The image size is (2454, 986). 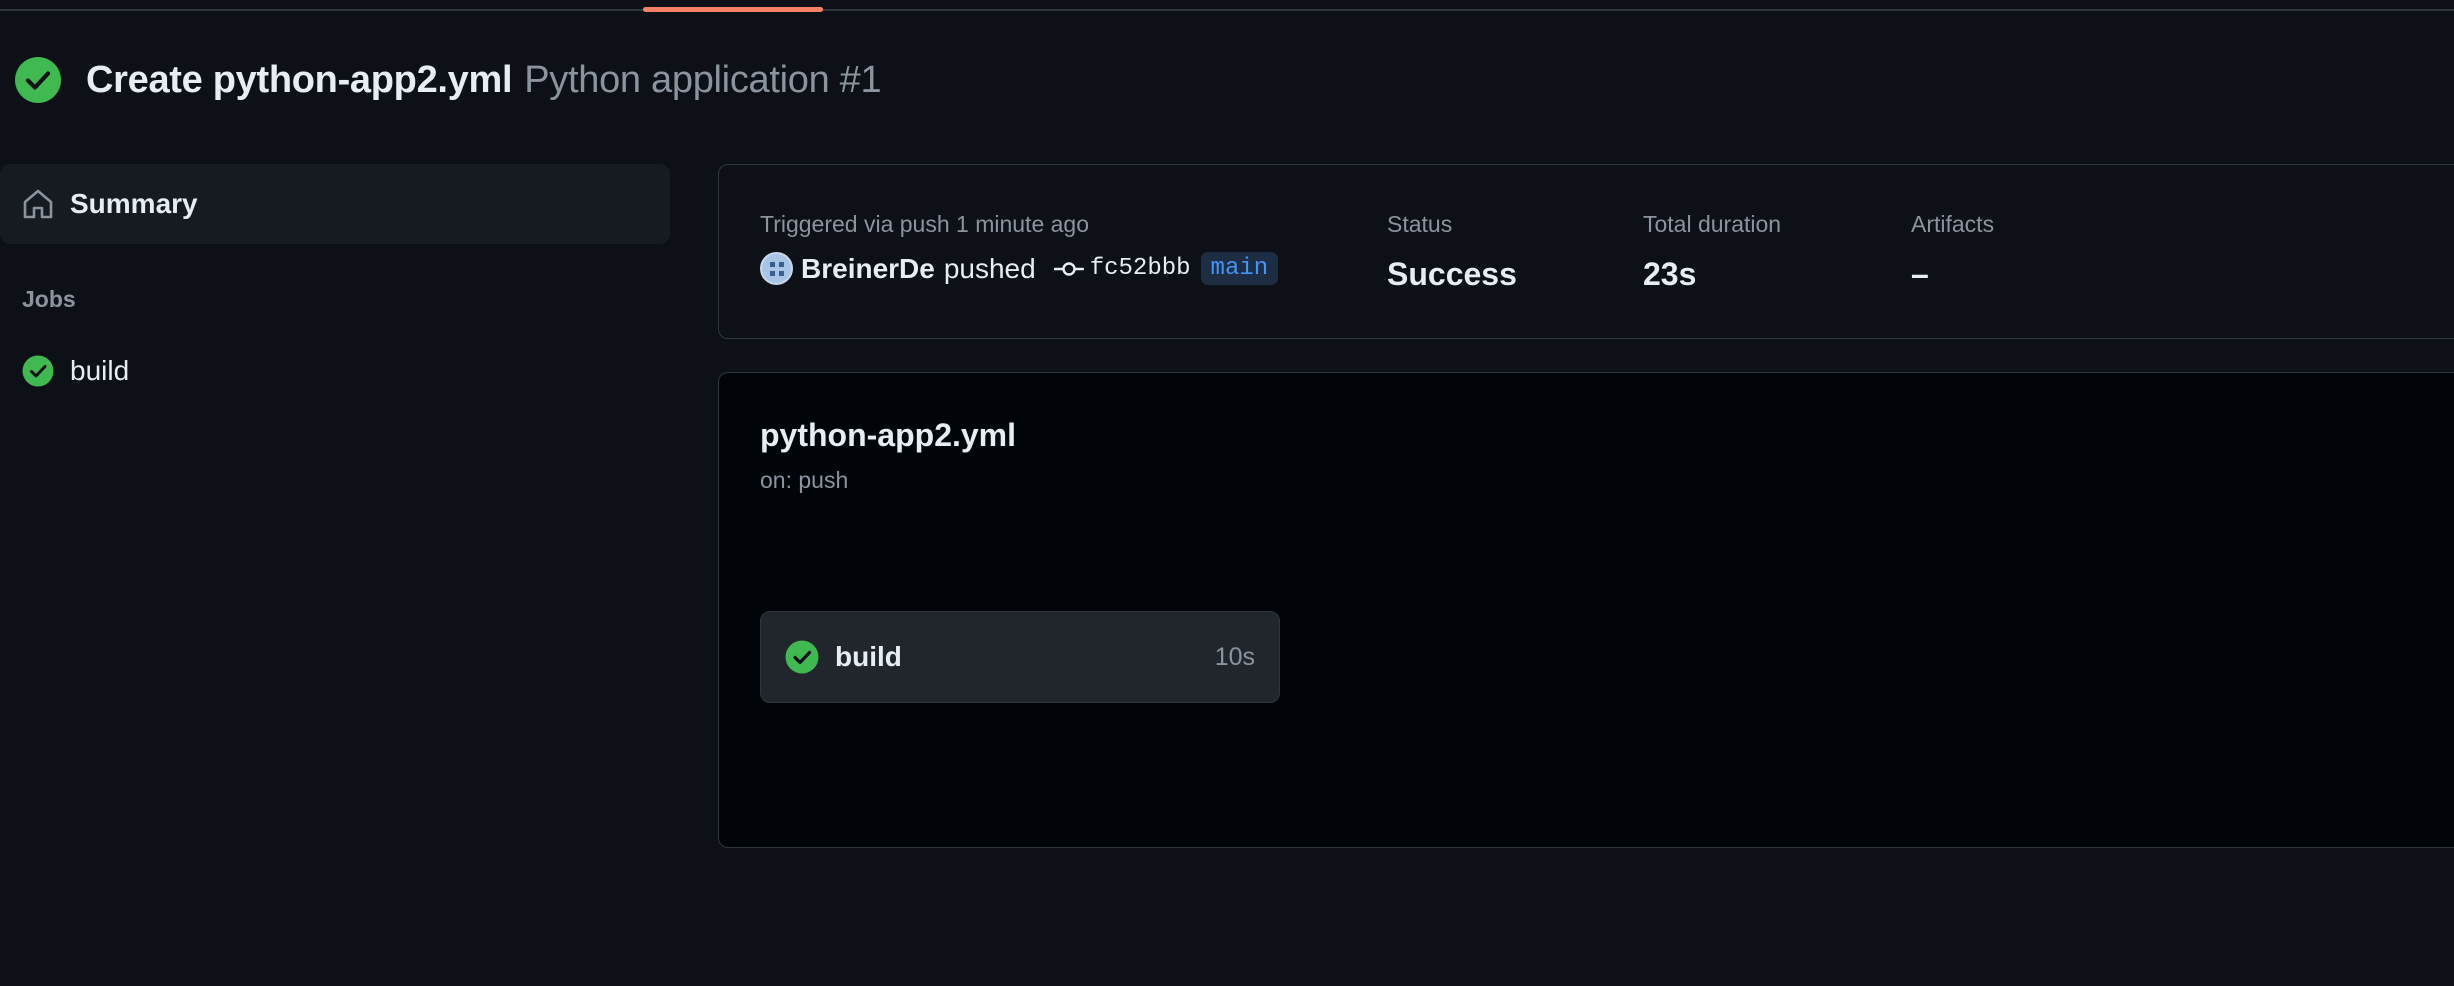 I want to click on duration-column: Total duration 23s, so click(x=1712, y=252).